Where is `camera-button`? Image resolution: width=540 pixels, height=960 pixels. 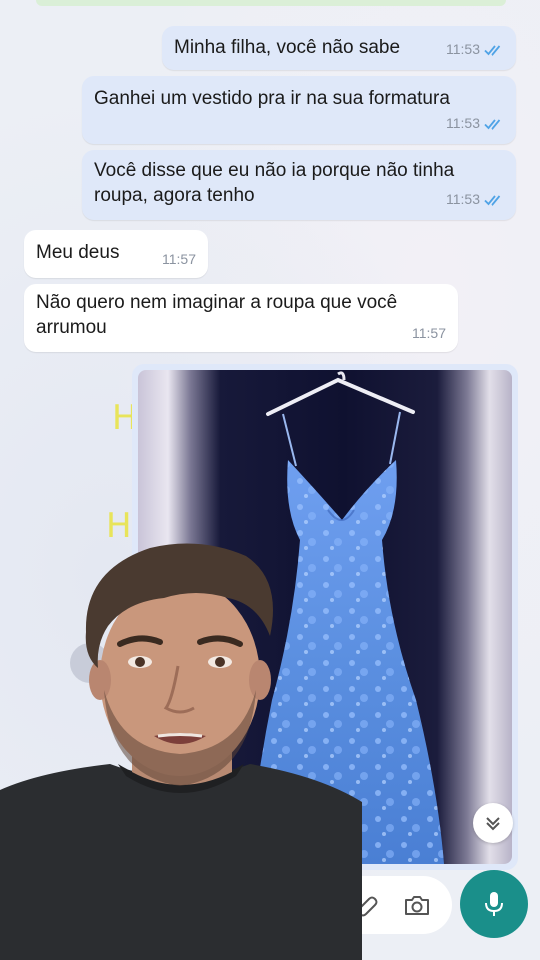
camera-button is located at coordinates (417, 905).